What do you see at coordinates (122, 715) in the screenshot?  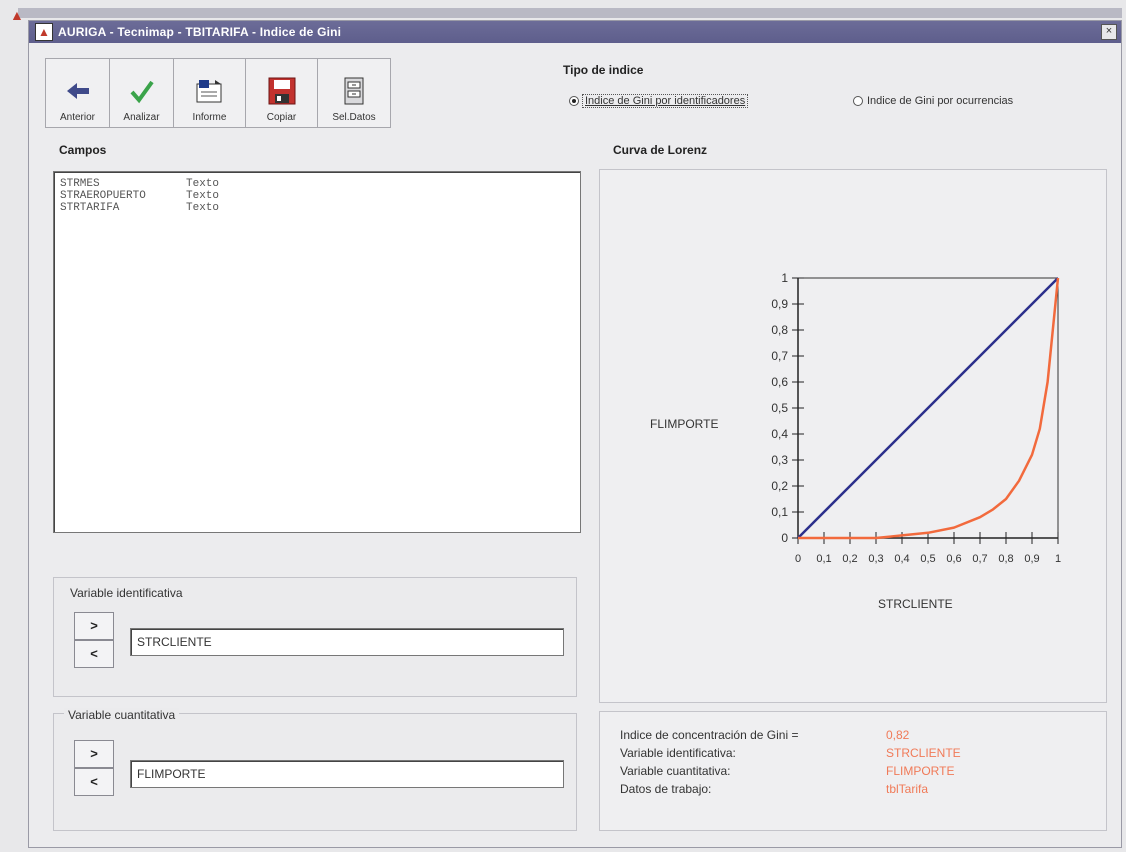 I see `variable-cuantitativa-label: Variable cuantitativa` at bounding box center [122, 715].